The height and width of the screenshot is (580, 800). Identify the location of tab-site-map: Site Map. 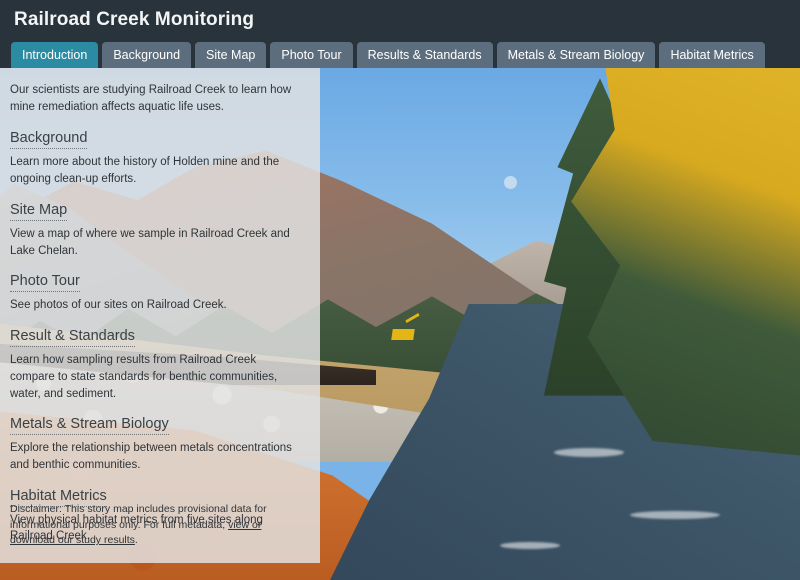
(231, 55).